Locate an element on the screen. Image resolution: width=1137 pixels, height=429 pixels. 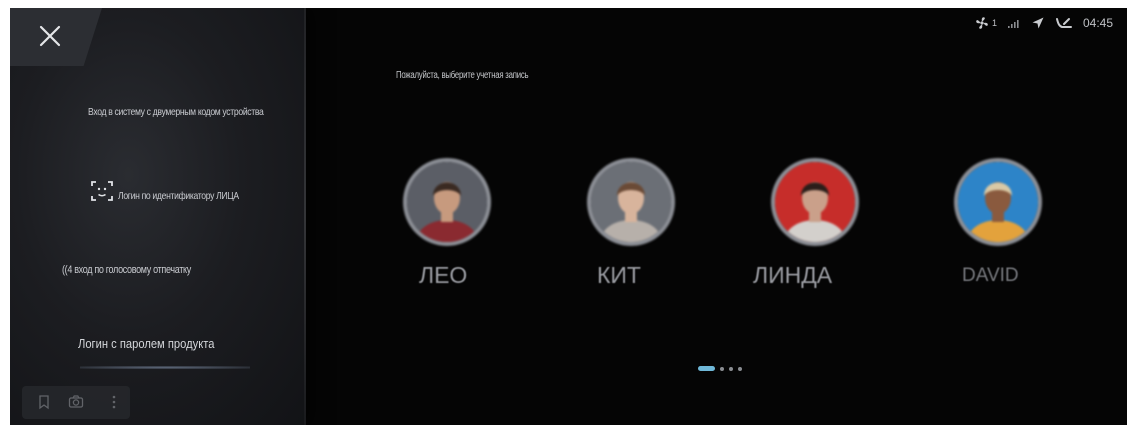
voiceprint-login-option: ((4 вход по голосовому отпечатку is located at coordinates (126, 270).